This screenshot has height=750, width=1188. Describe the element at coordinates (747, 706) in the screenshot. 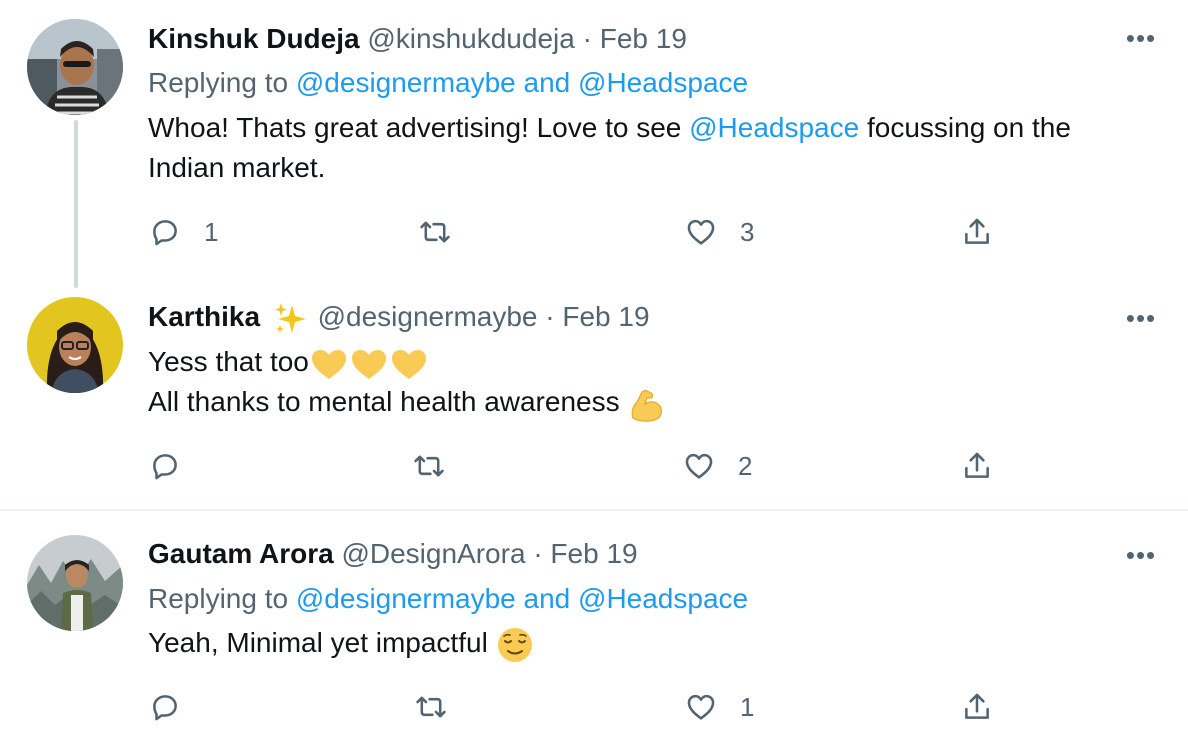

I see `like-count: 1` at that location.